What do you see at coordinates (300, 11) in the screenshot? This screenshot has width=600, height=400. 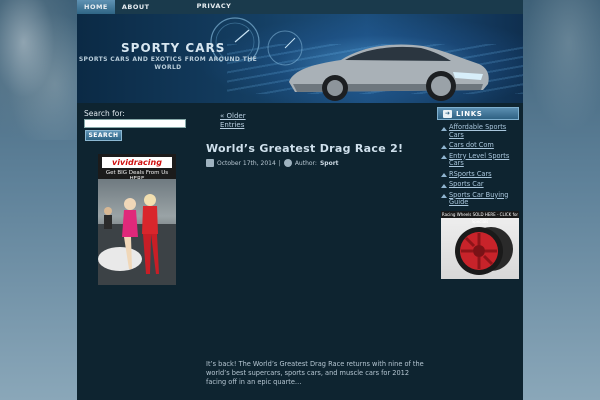 I see `top-navigation: HOME ABOUT PRIVACY POLICY` at bounding box center [300, 11].